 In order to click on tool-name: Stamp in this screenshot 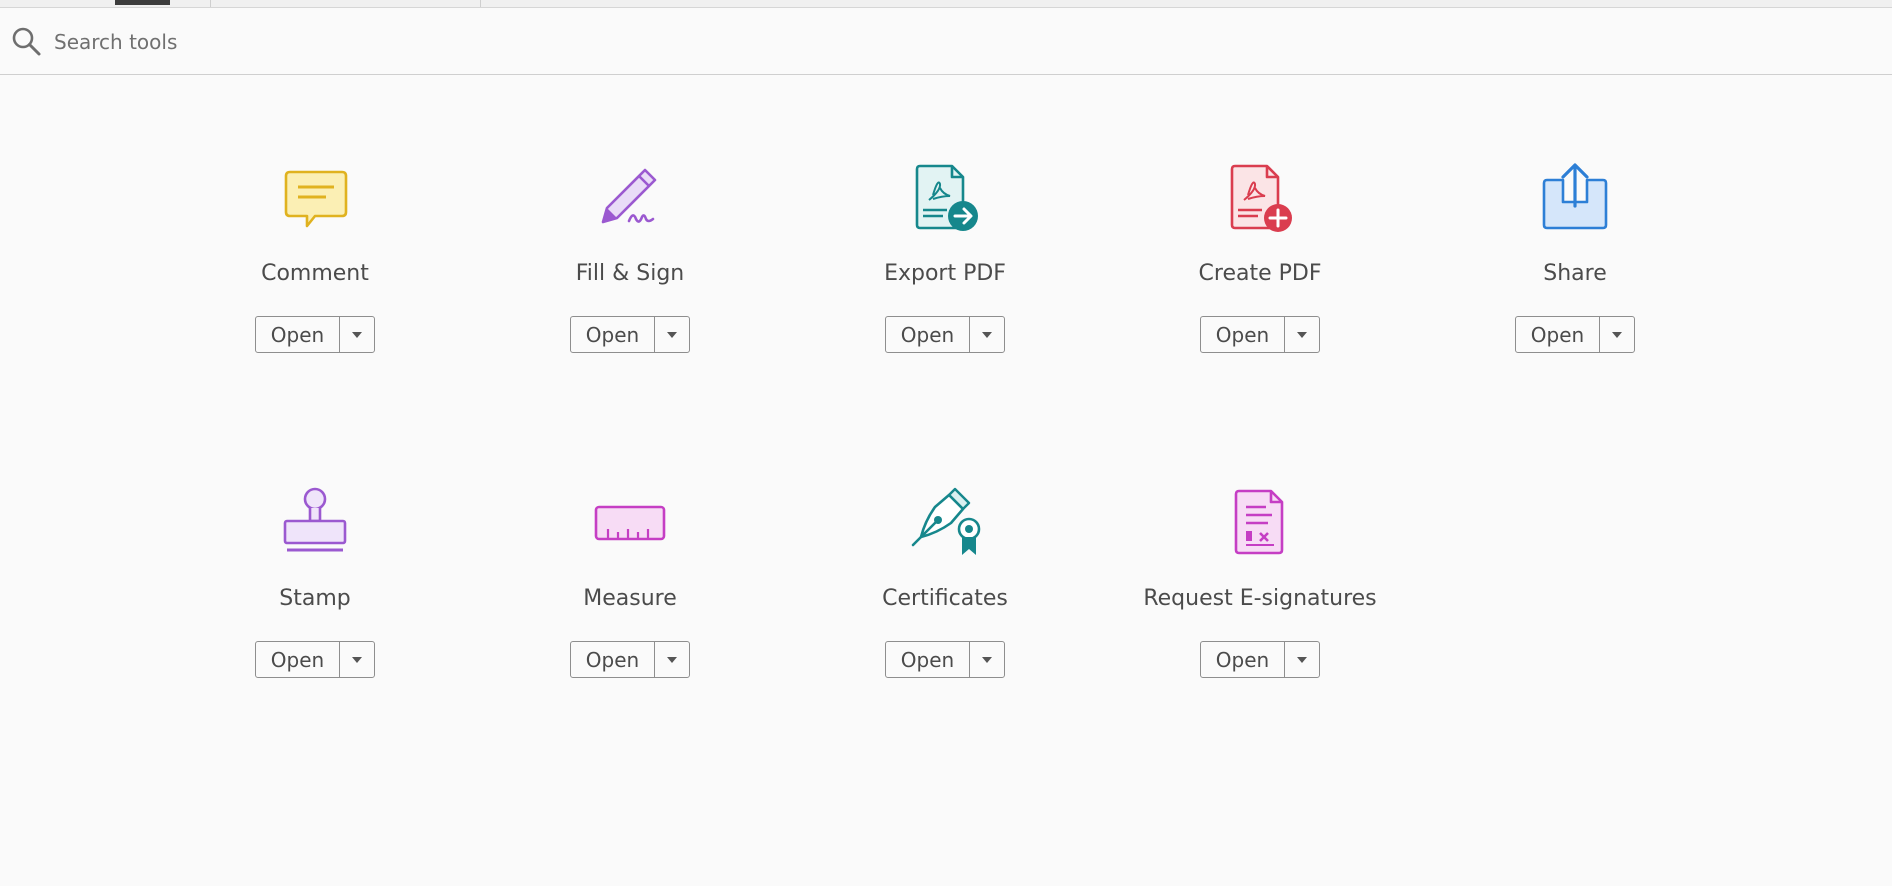, I will do `click(315, 598)`.